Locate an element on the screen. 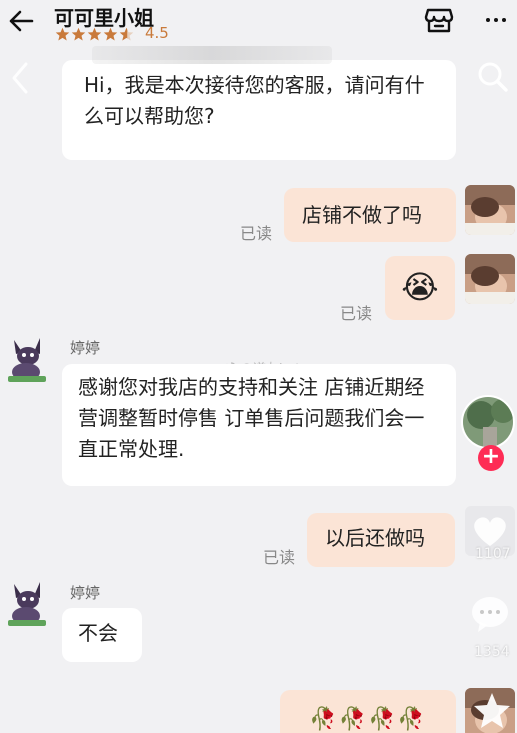 The width and height of the screenshot is (517, 733). store-icon is located at coordinates (439, 20).